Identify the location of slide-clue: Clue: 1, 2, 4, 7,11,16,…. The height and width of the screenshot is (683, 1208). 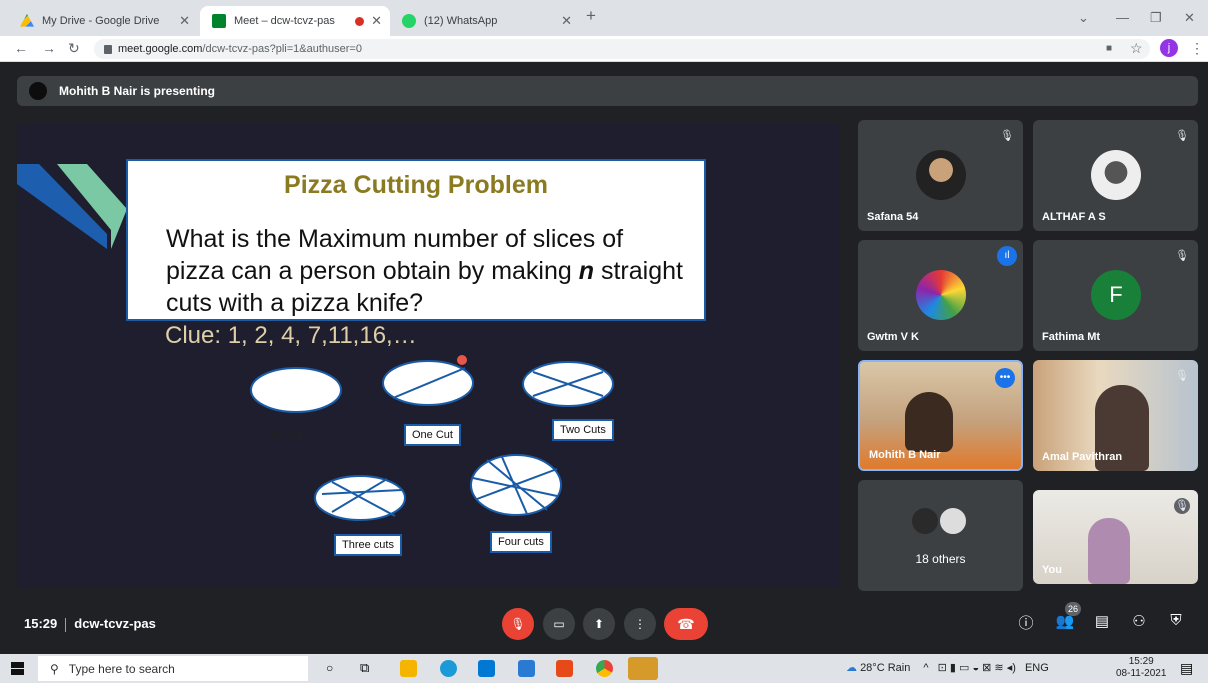
(291, 335).